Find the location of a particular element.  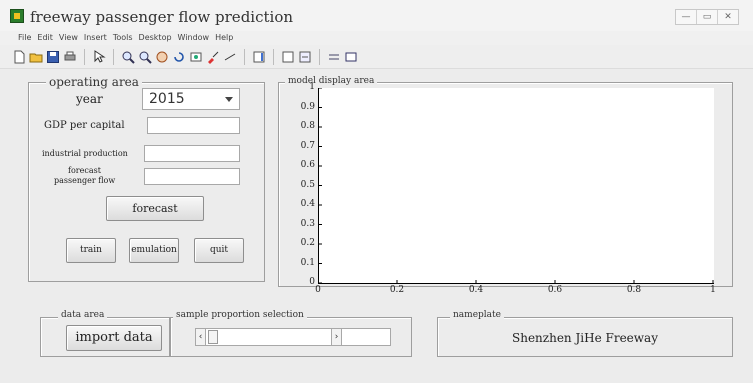

chevron-down-icon is located at coordinates (229, 99).